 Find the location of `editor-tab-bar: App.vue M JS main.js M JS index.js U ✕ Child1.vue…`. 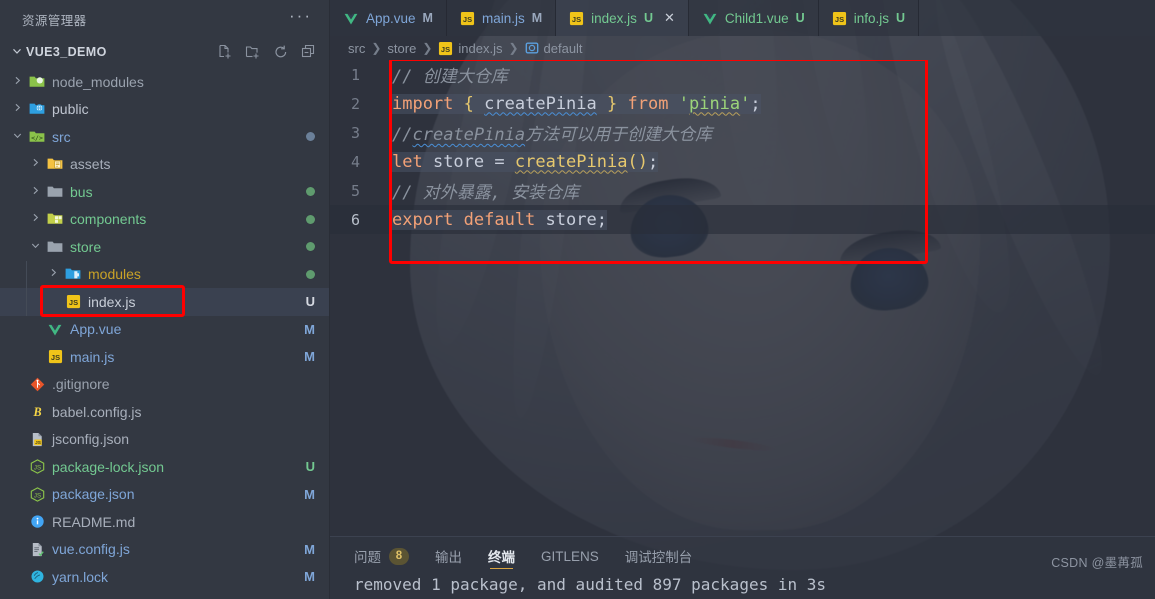

editor-tab-bar: App.vue M JS main.js M JS index.js U ✕ Child1.vue… is located at coordinates (742, 18).